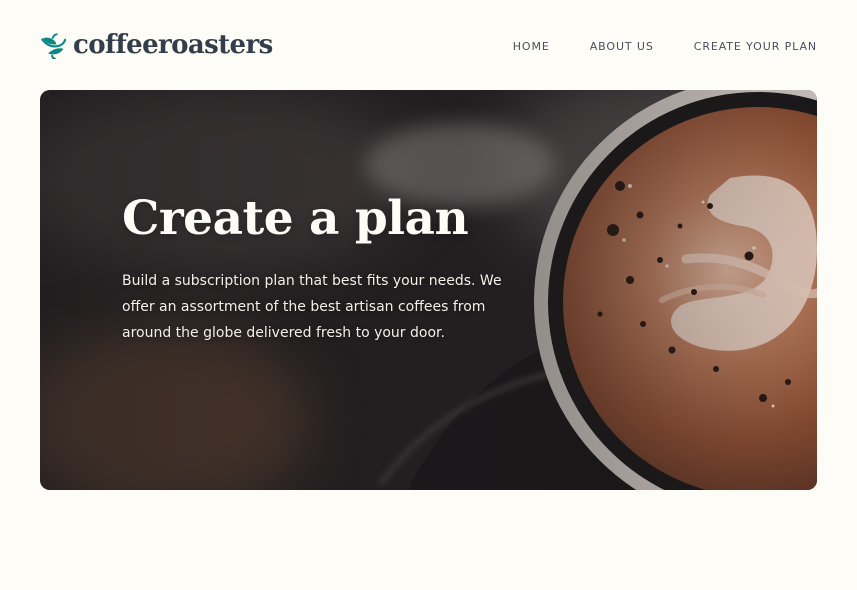 The width and height of the screenshot is (857, 590). I want to click on logo-text: coffeeroasters, so click(173, 45).